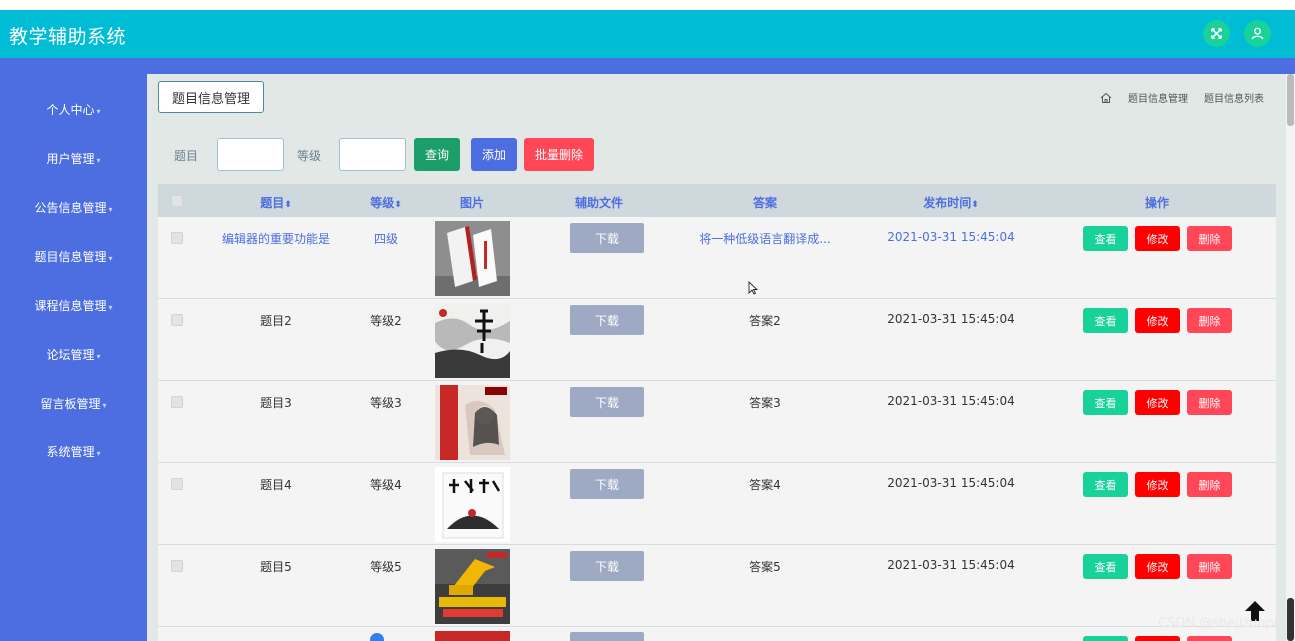 This screenshot has height=641, width=1295. Describe the element at coordinates (276, 239) in the screenshot. I see `cell-title: 编辑器的重要功能是` at that location.